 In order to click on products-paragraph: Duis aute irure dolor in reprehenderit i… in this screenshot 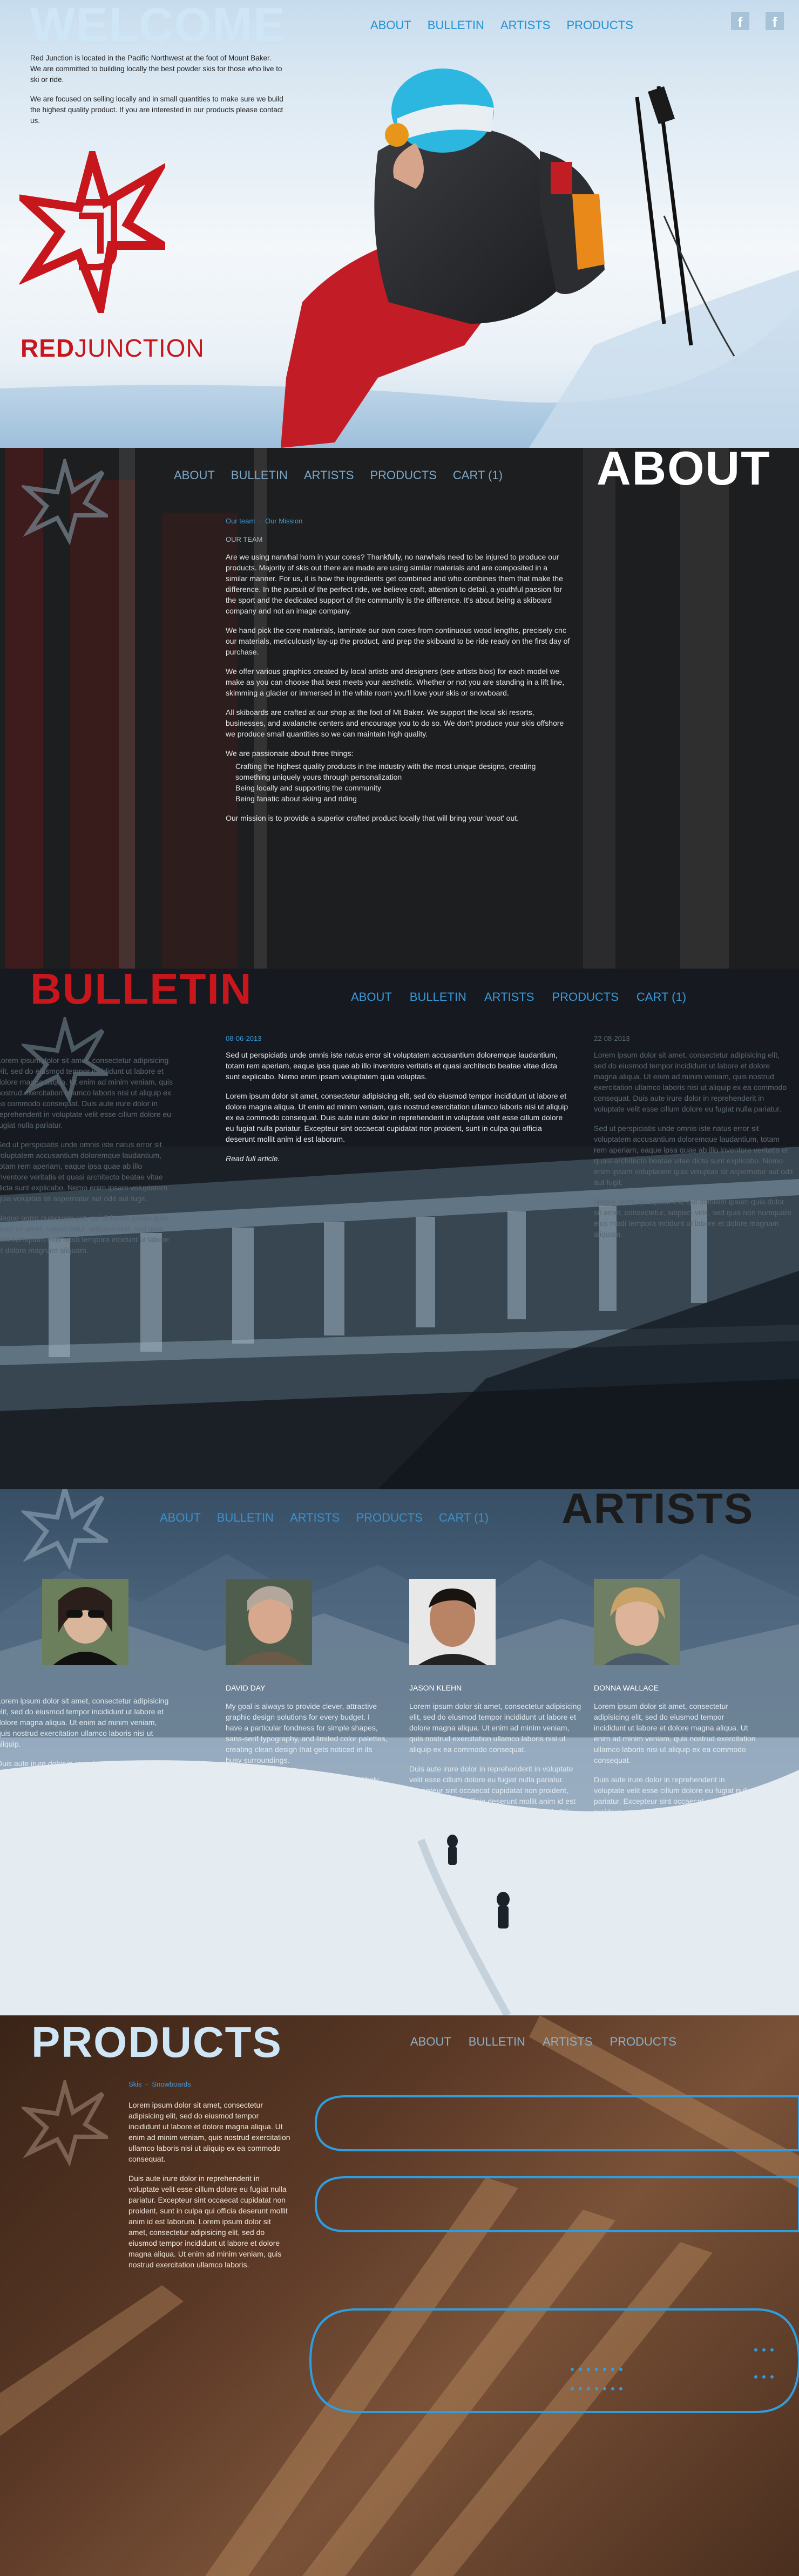, I will do `click(208, 2221)`.